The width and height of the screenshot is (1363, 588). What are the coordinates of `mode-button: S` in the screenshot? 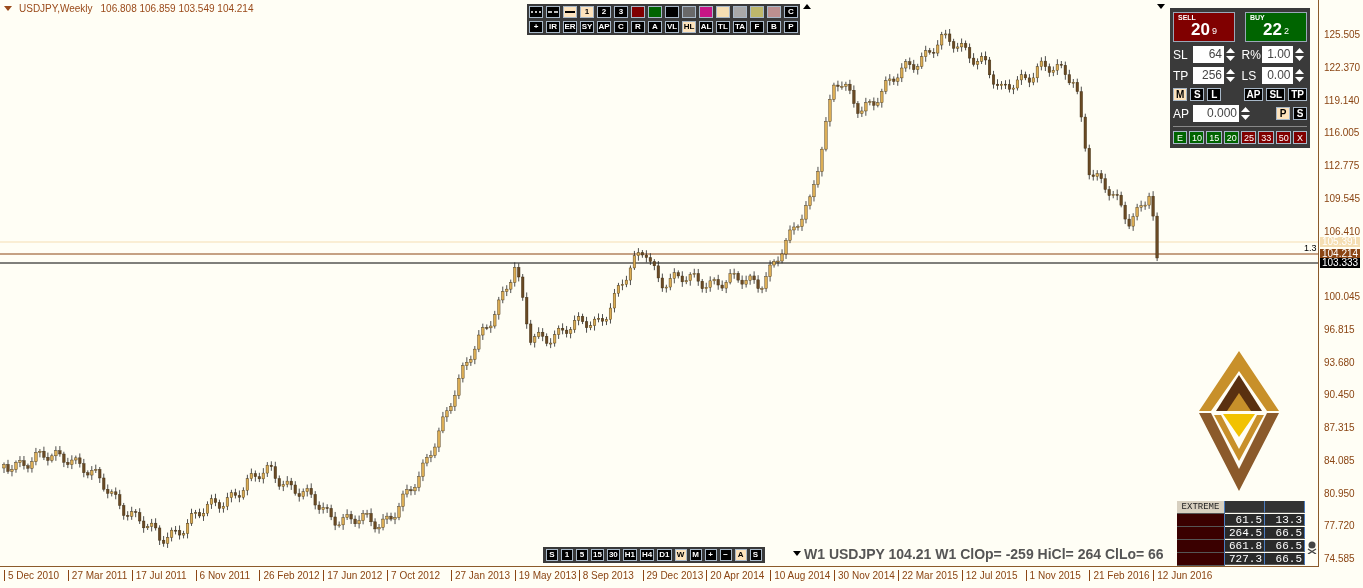 It's located at (1197, 94).